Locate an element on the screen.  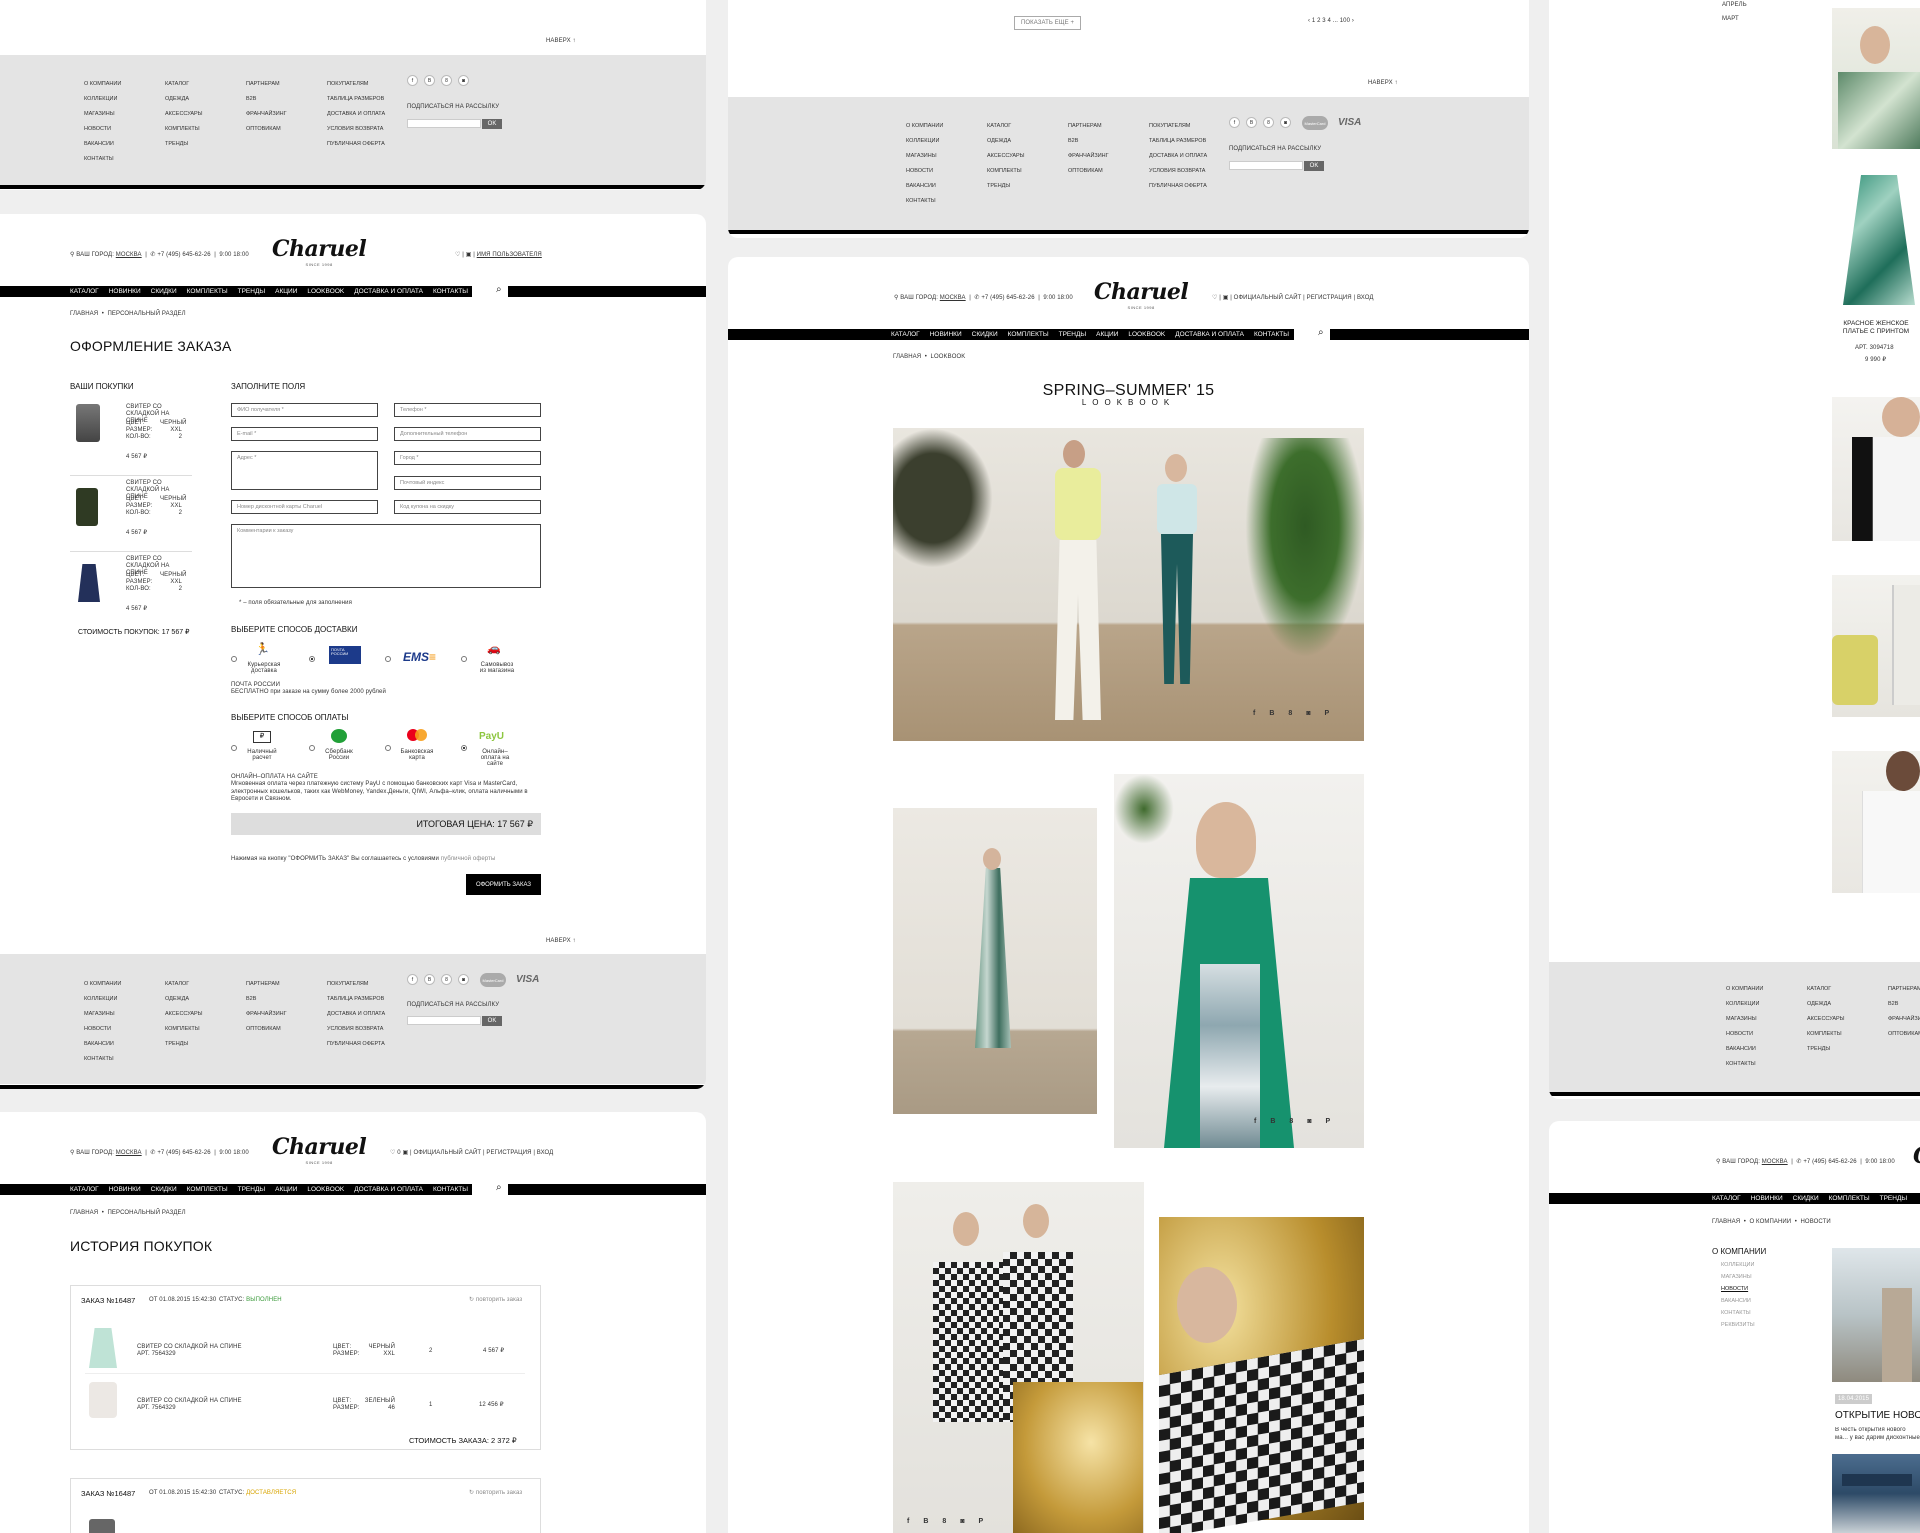
subscribe-input is located at coordinates (444, 123).